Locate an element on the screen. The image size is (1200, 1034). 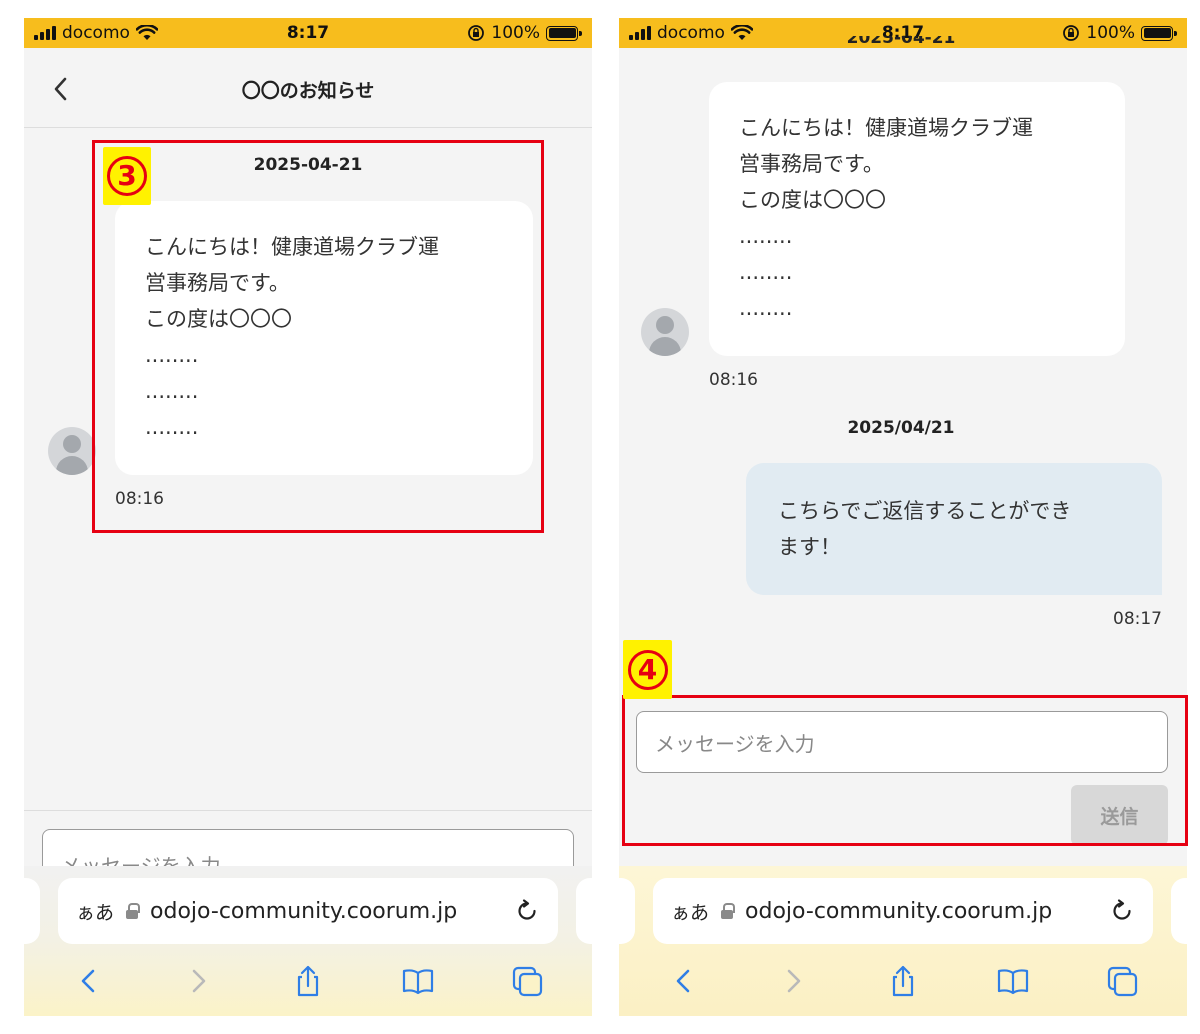
step-3-badge: 3 is located at coordinates (127, 176).